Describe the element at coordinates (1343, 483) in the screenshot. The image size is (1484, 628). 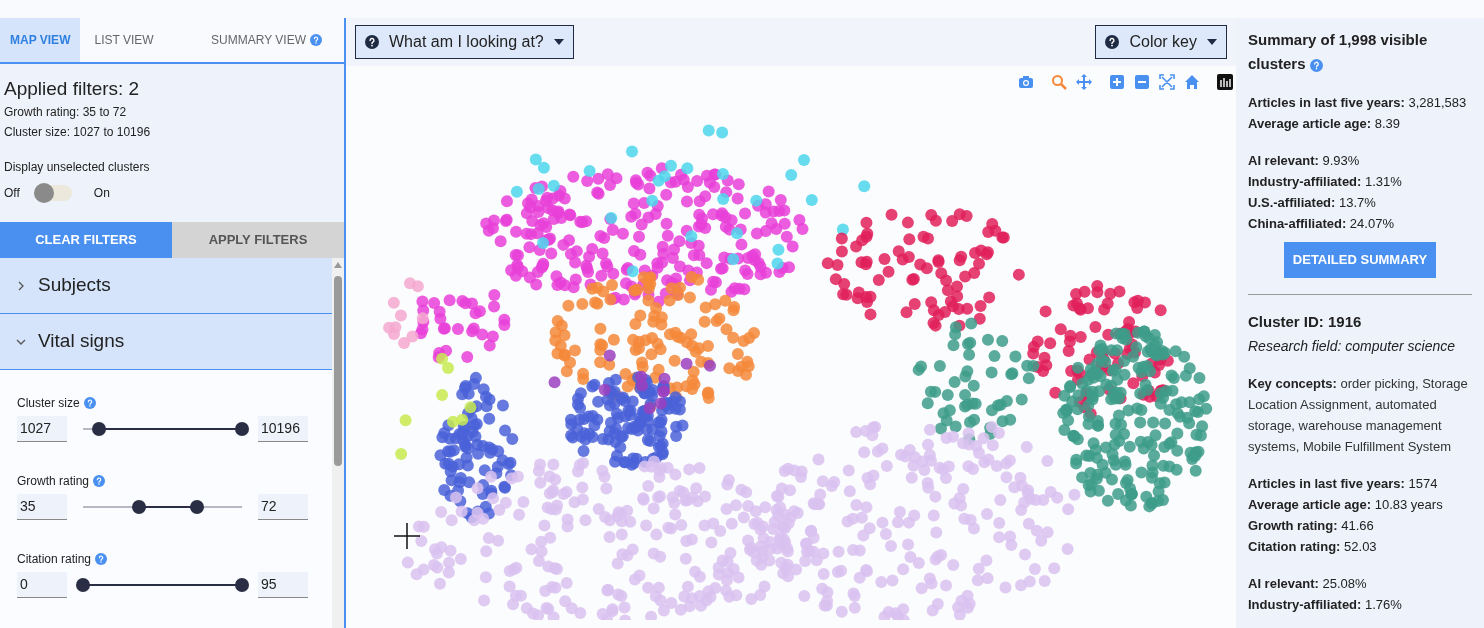
I see `stat-line: Articles in last five years: 1574` at that location.